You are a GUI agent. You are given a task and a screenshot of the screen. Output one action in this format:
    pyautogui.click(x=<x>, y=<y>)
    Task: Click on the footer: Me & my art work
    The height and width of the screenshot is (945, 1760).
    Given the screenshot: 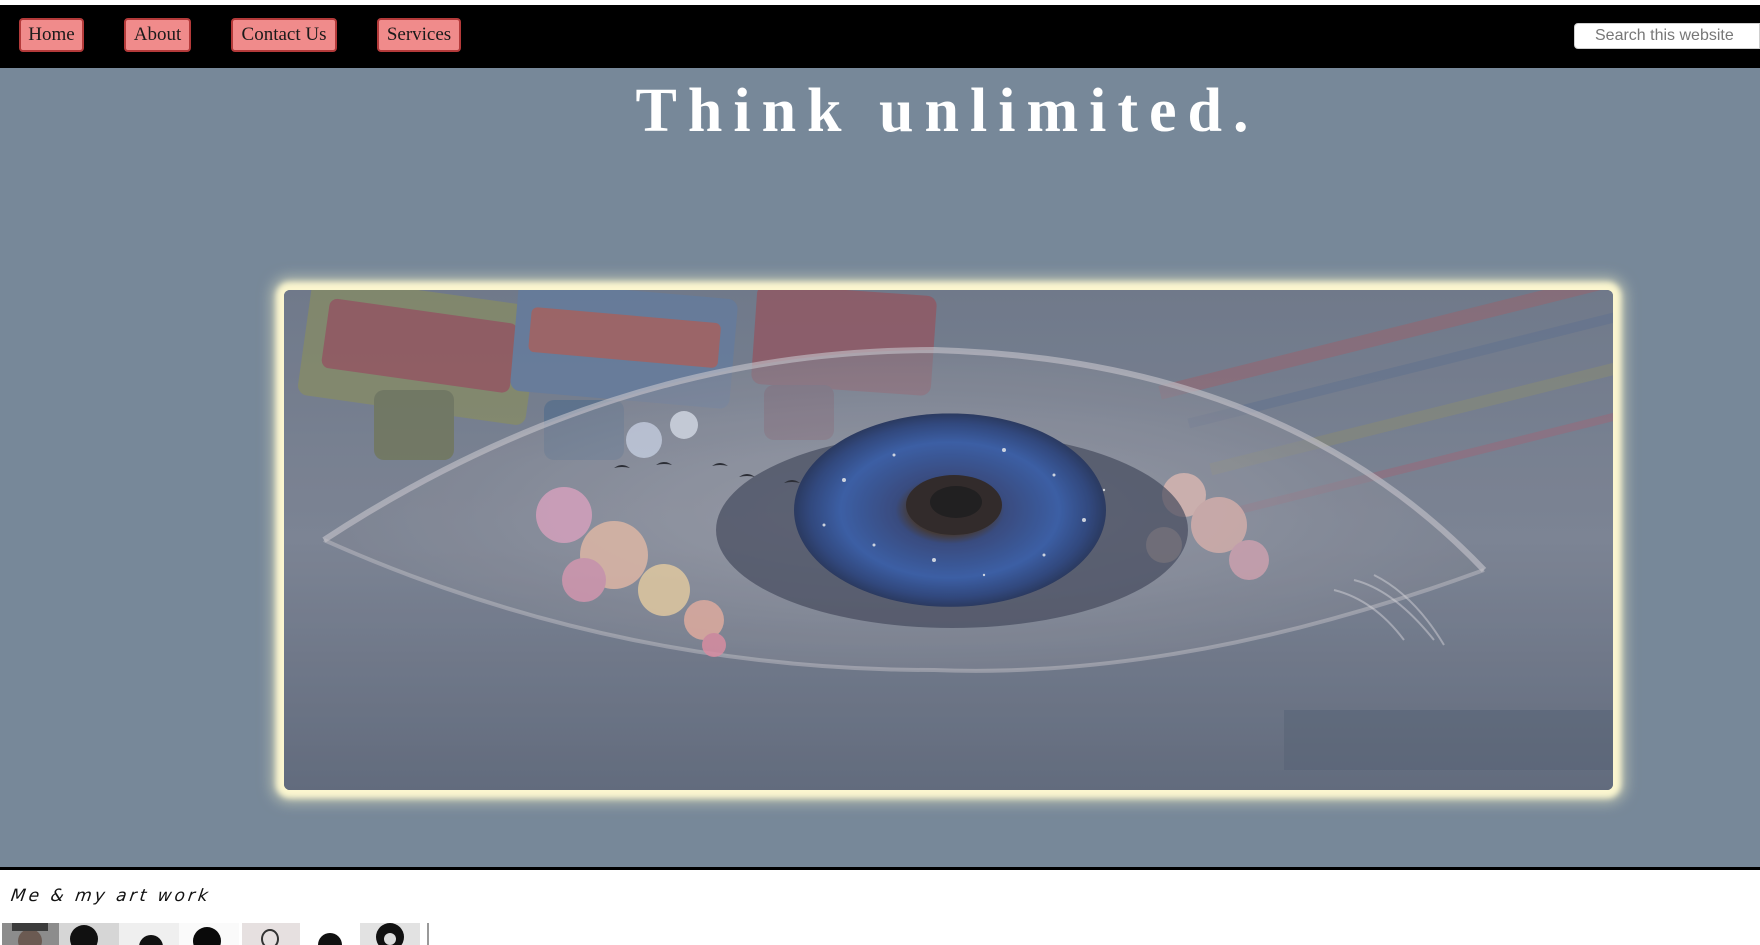 What is the action you would take?
    pyautogui.click(x=880, y=906)
    